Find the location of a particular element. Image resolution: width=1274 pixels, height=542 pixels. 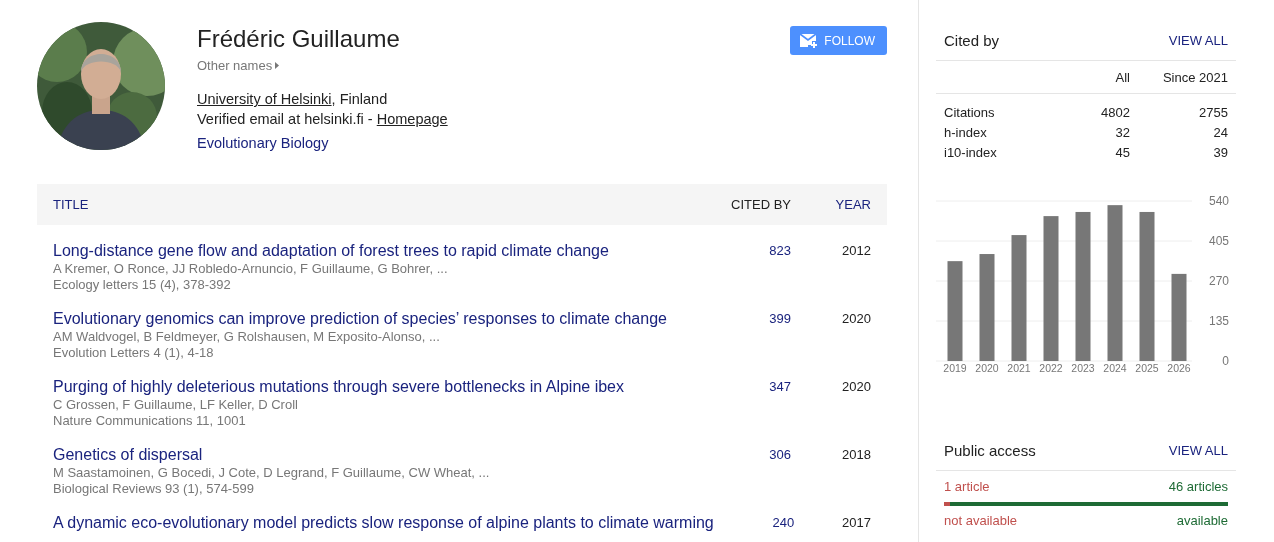

cited-by-count-link: 240 is located at coordinates (783, 523).